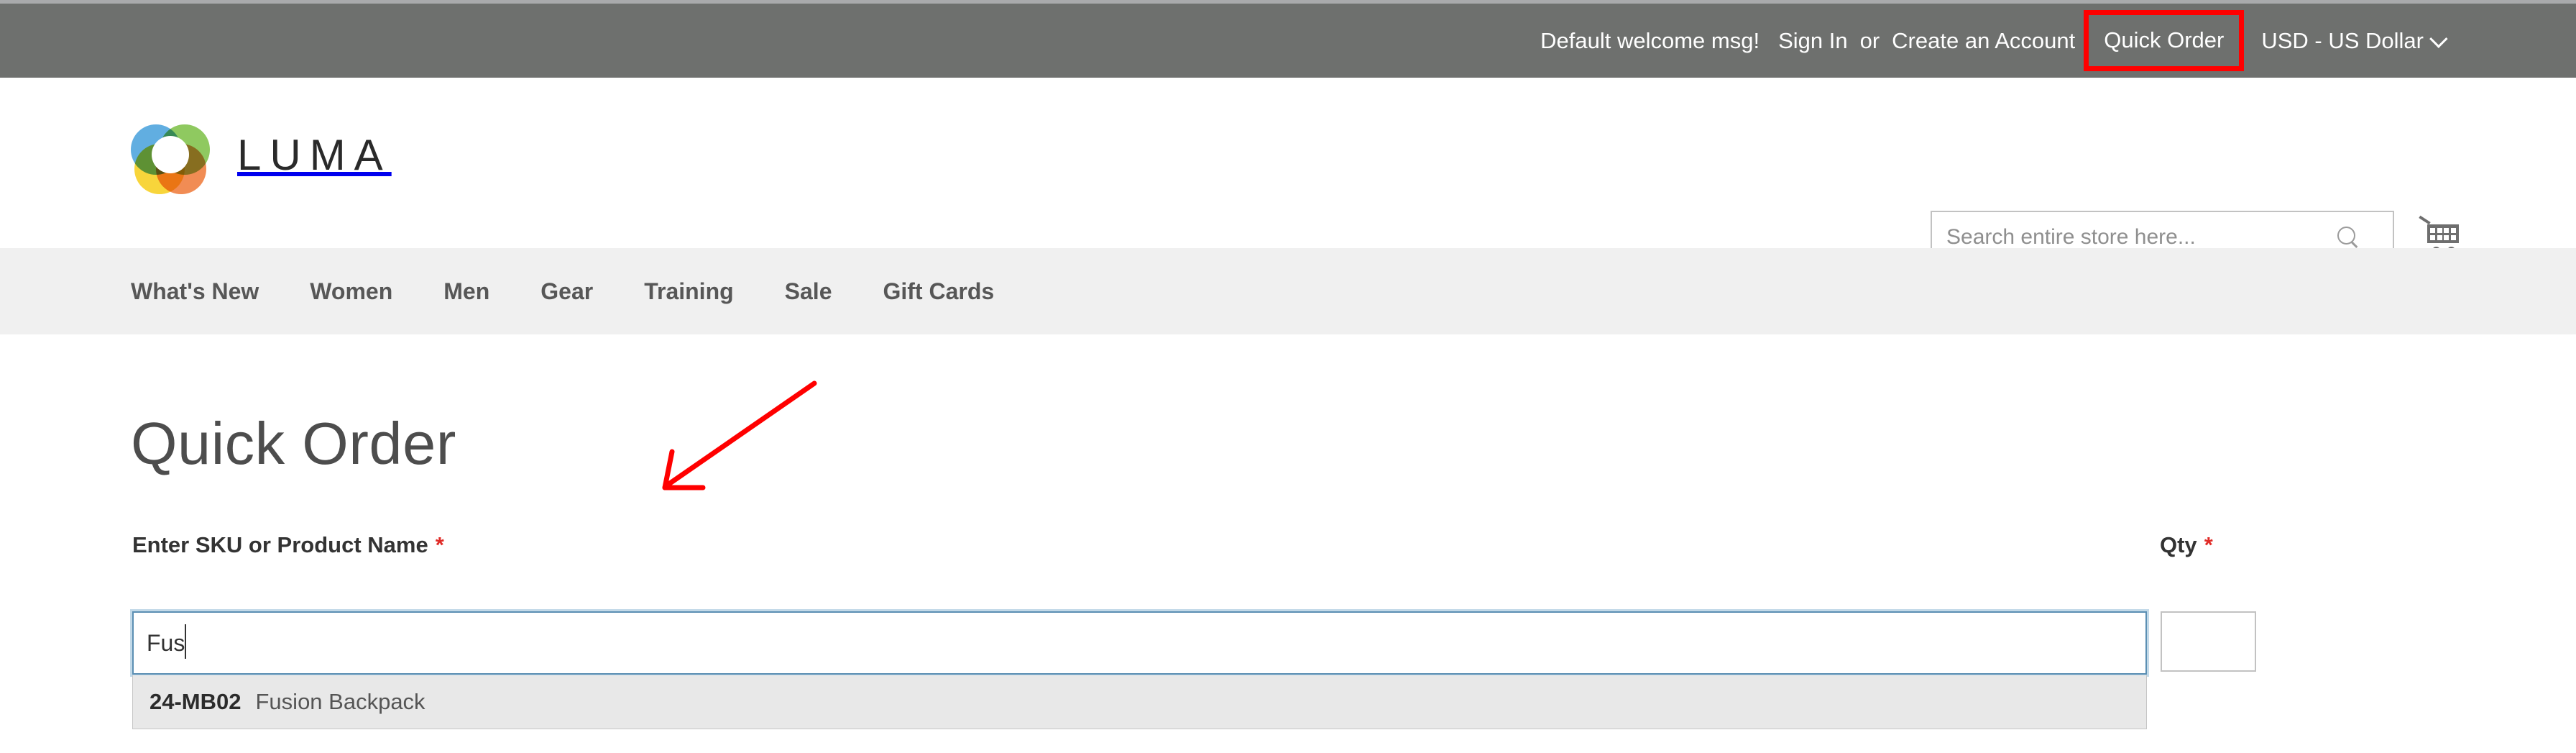  What do you see at coordinates (566, 291) in the screenshot?
I see `nav-item-gear: Gear` at bounding box center [566, 291].